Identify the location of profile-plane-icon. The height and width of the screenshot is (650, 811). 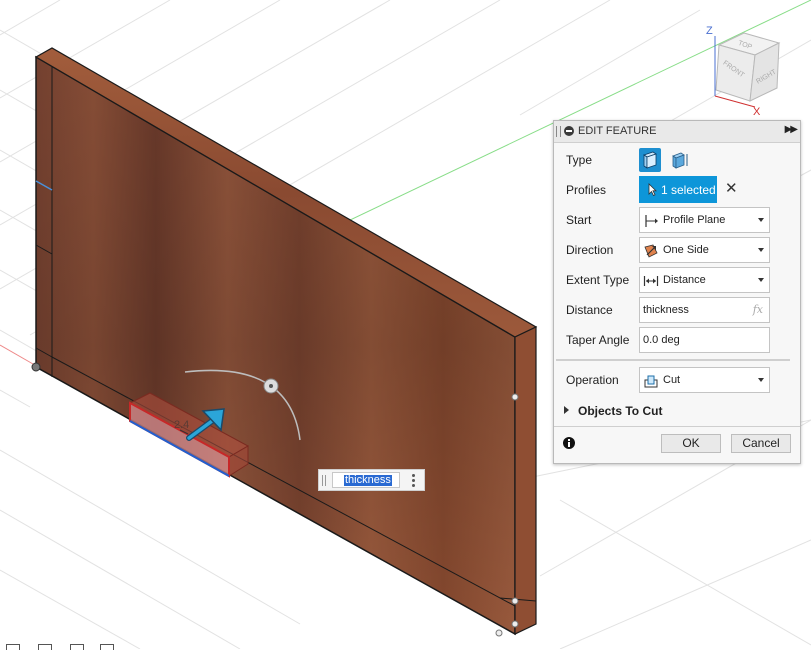
(651, 221).